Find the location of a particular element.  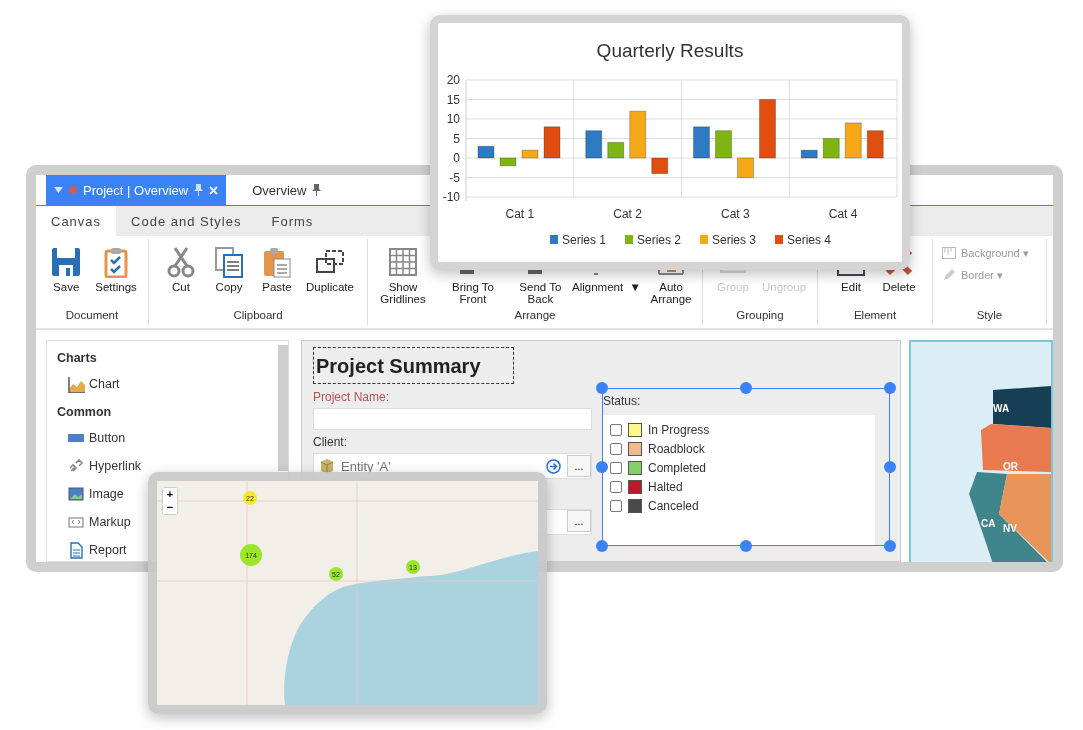

state-label: OR is located at coordinates (1010, 466).